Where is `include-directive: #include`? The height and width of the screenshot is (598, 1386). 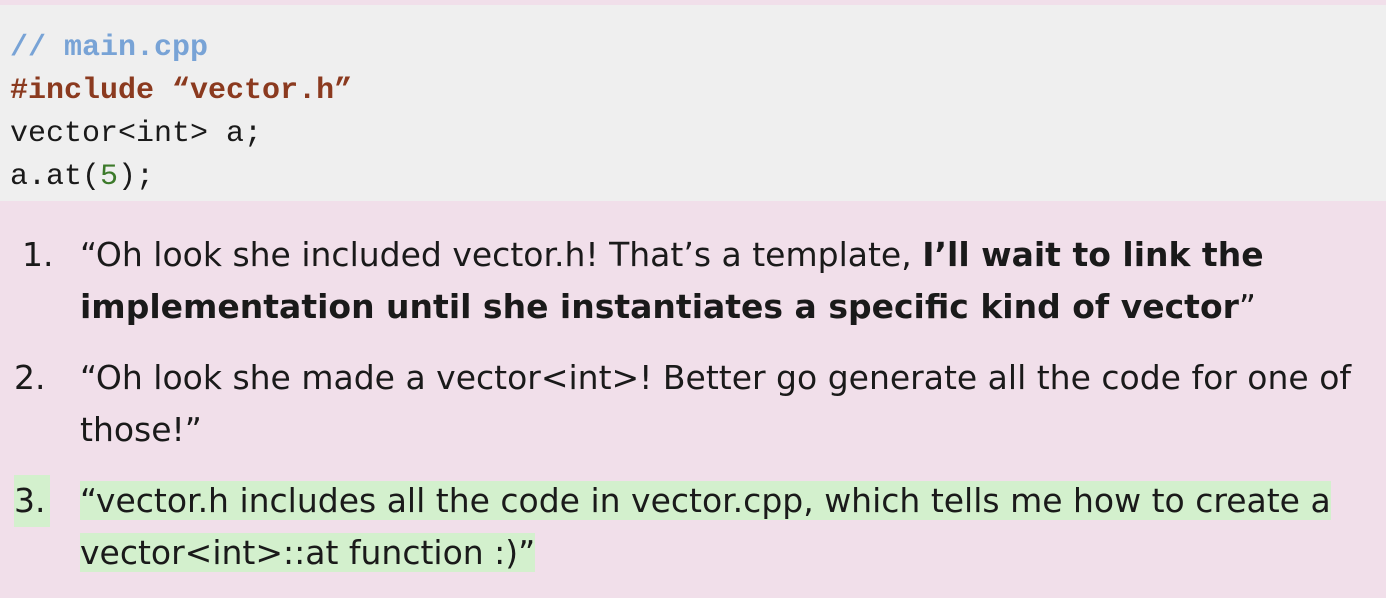 include-directive: #include is located at coordinates (82, 91).